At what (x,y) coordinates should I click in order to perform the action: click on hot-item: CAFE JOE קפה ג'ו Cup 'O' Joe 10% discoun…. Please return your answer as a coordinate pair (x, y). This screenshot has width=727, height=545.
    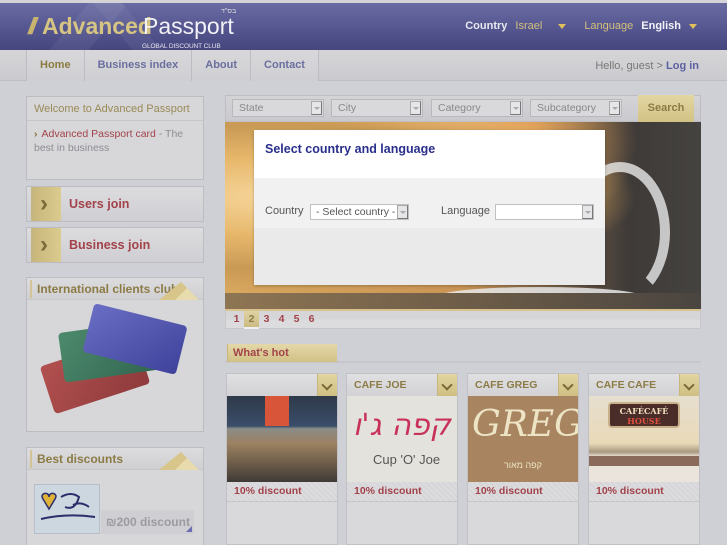
    Looking at the image, I should click on (402, 459).